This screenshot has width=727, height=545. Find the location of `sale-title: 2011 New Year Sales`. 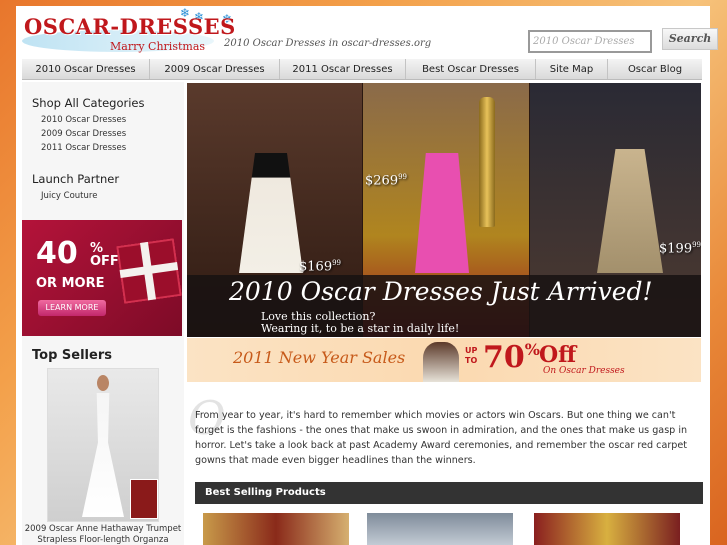

sale-title: 2011 New Year Sales is located at coordinates (319, 357).